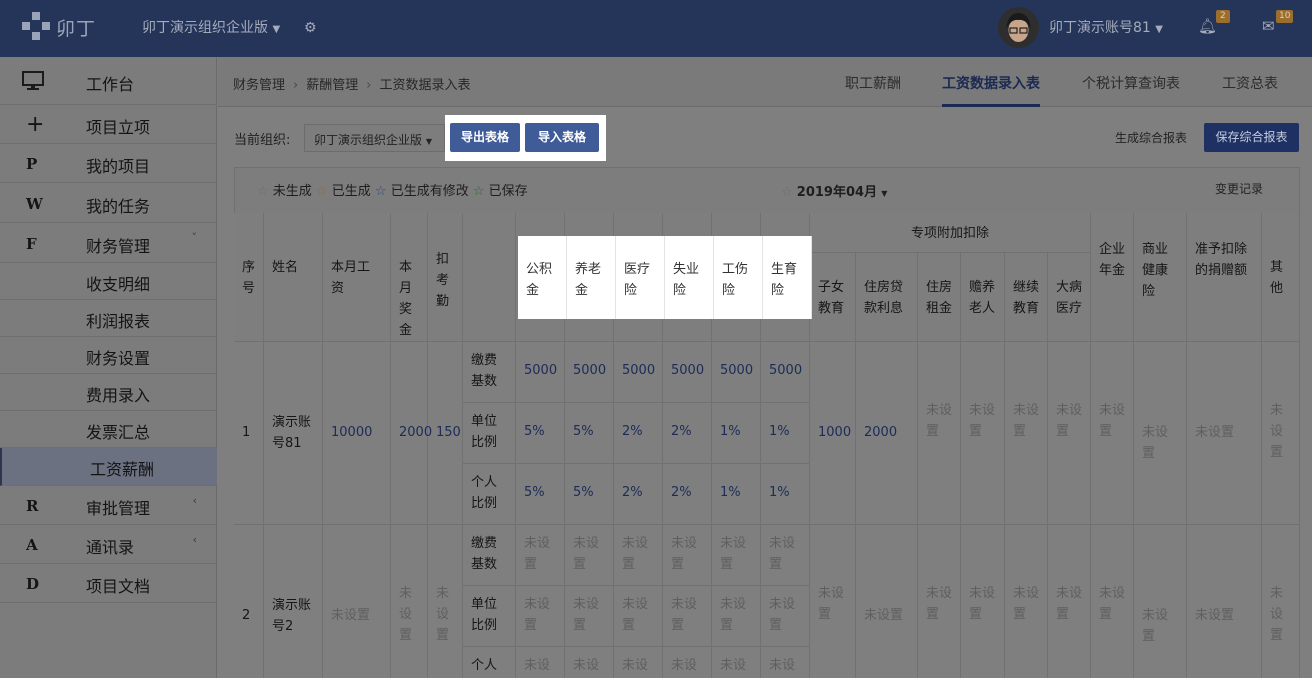 The height and width of the screenshot is (678, 1312). Describe the element at coordinates (1207, 26) in the screenshot. I see `bell-icon: 🔔︎` at that location.